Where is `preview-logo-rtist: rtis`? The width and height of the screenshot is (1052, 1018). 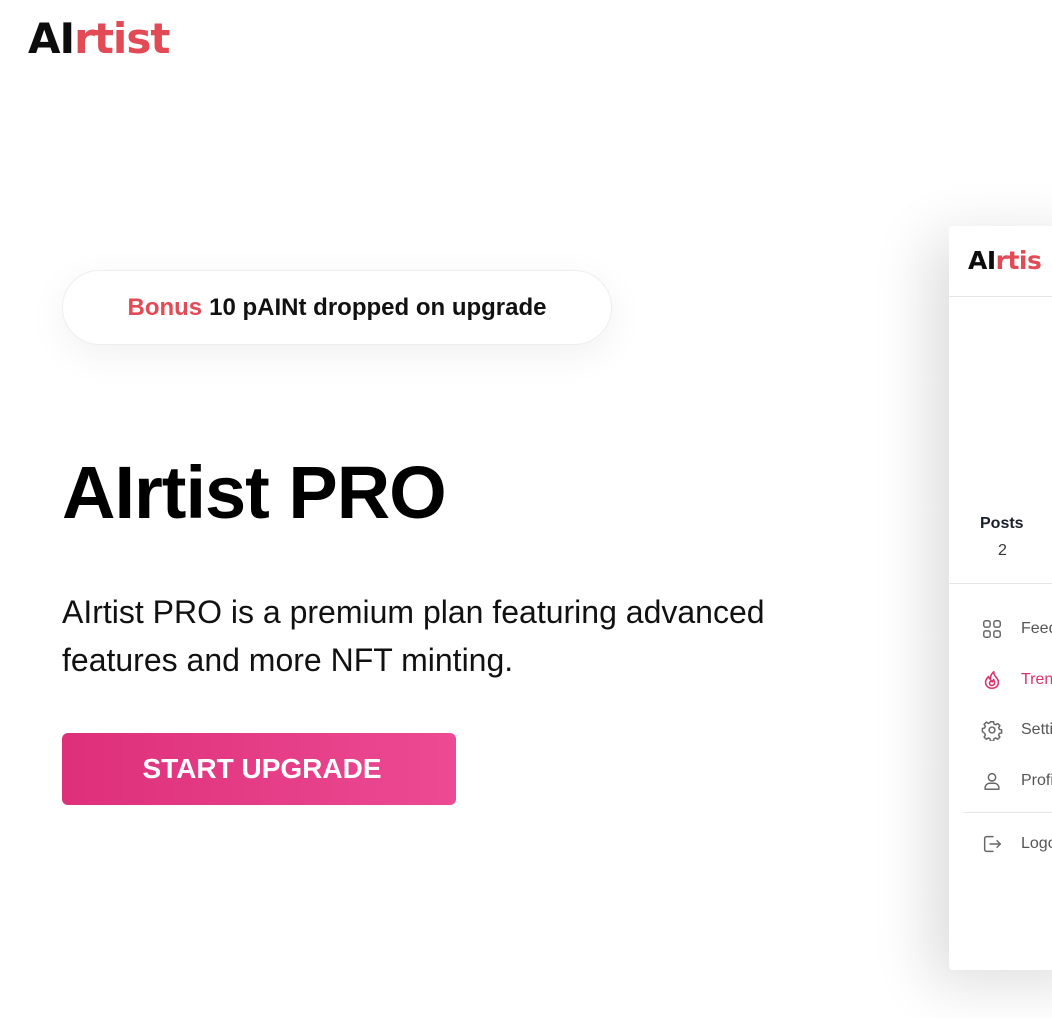
preview-logo-rtist: rtis is located at coordinates (1018, 260).